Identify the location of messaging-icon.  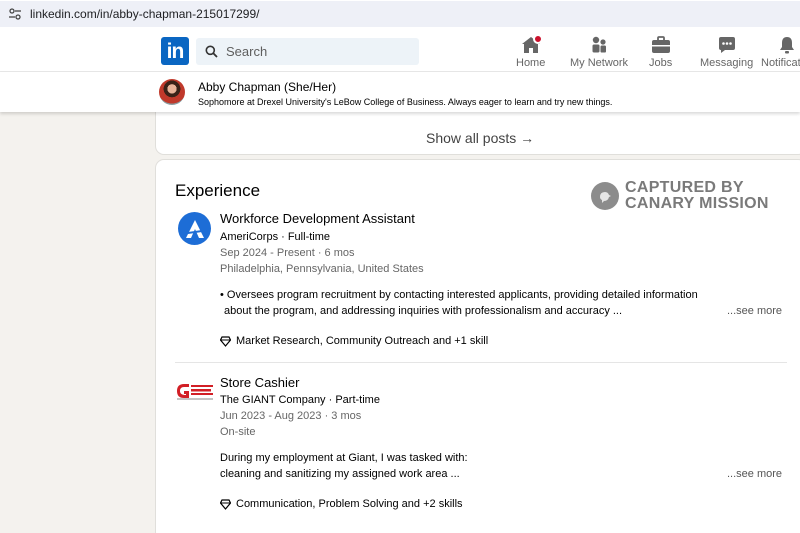
(726, 45).